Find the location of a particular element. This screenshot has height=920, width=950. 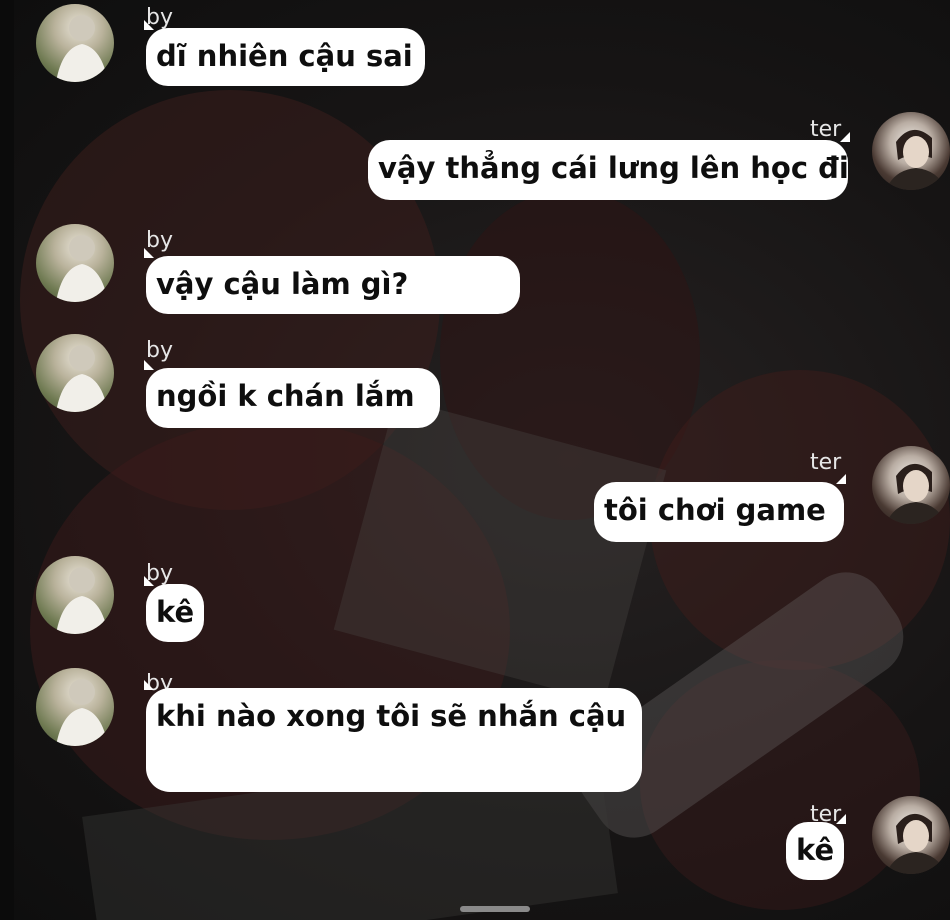

screen-edge is located at coordinates (7, 460).